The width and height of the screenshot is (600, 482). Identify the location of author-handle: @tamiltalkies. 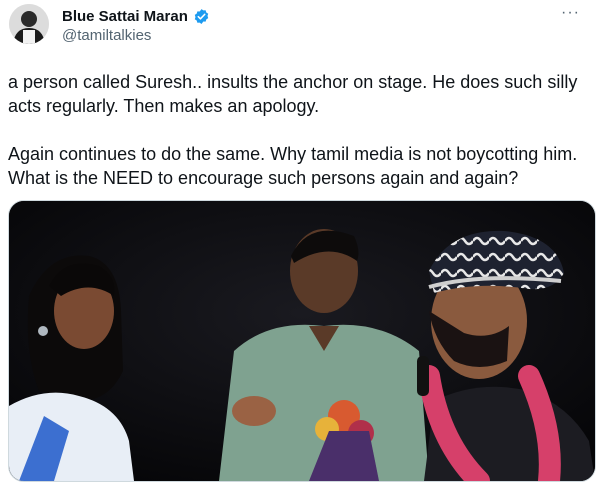
(106, 35).